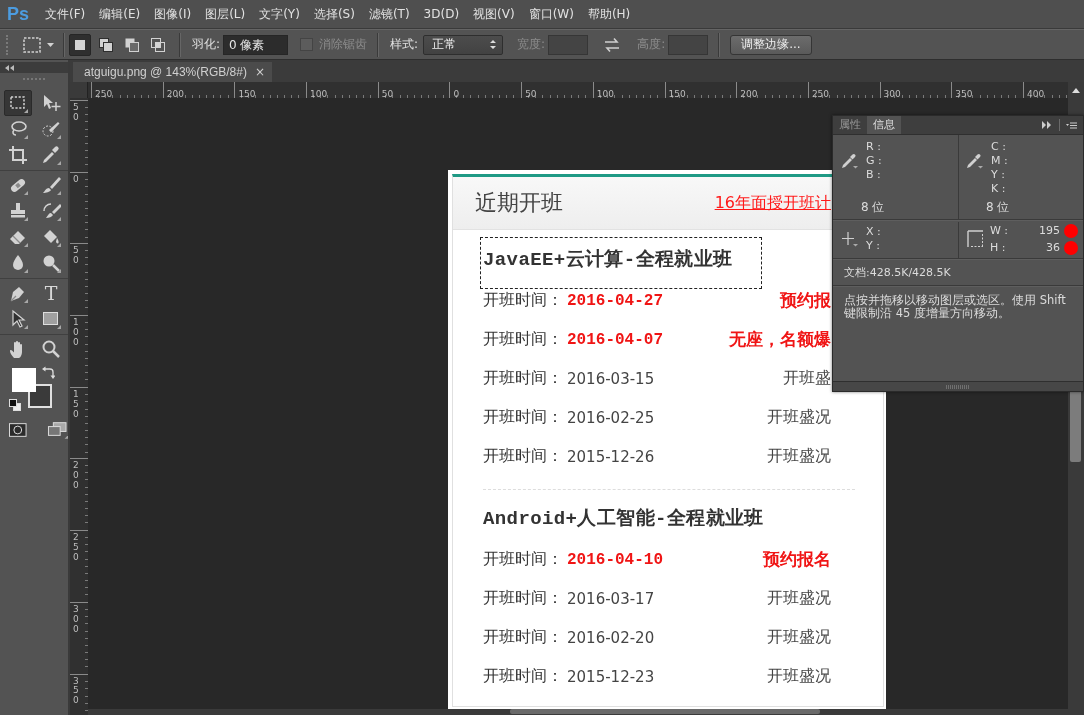 Image resolution: width=1084 pixels, height=715 pixels. What do you see at coordinates (80, 44) in the screenshot?
I see `selection-mode-button` at bounding box center [80, 44].